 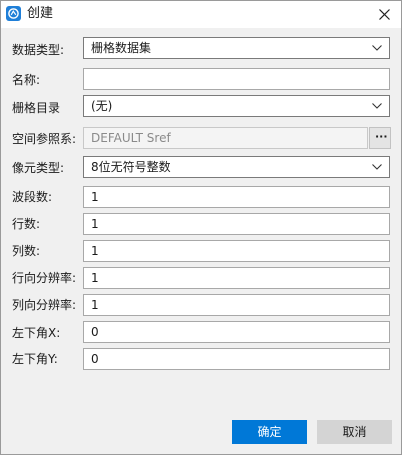 I want to click on data-type-label: 数据类型:, so click(x=38, y=50).